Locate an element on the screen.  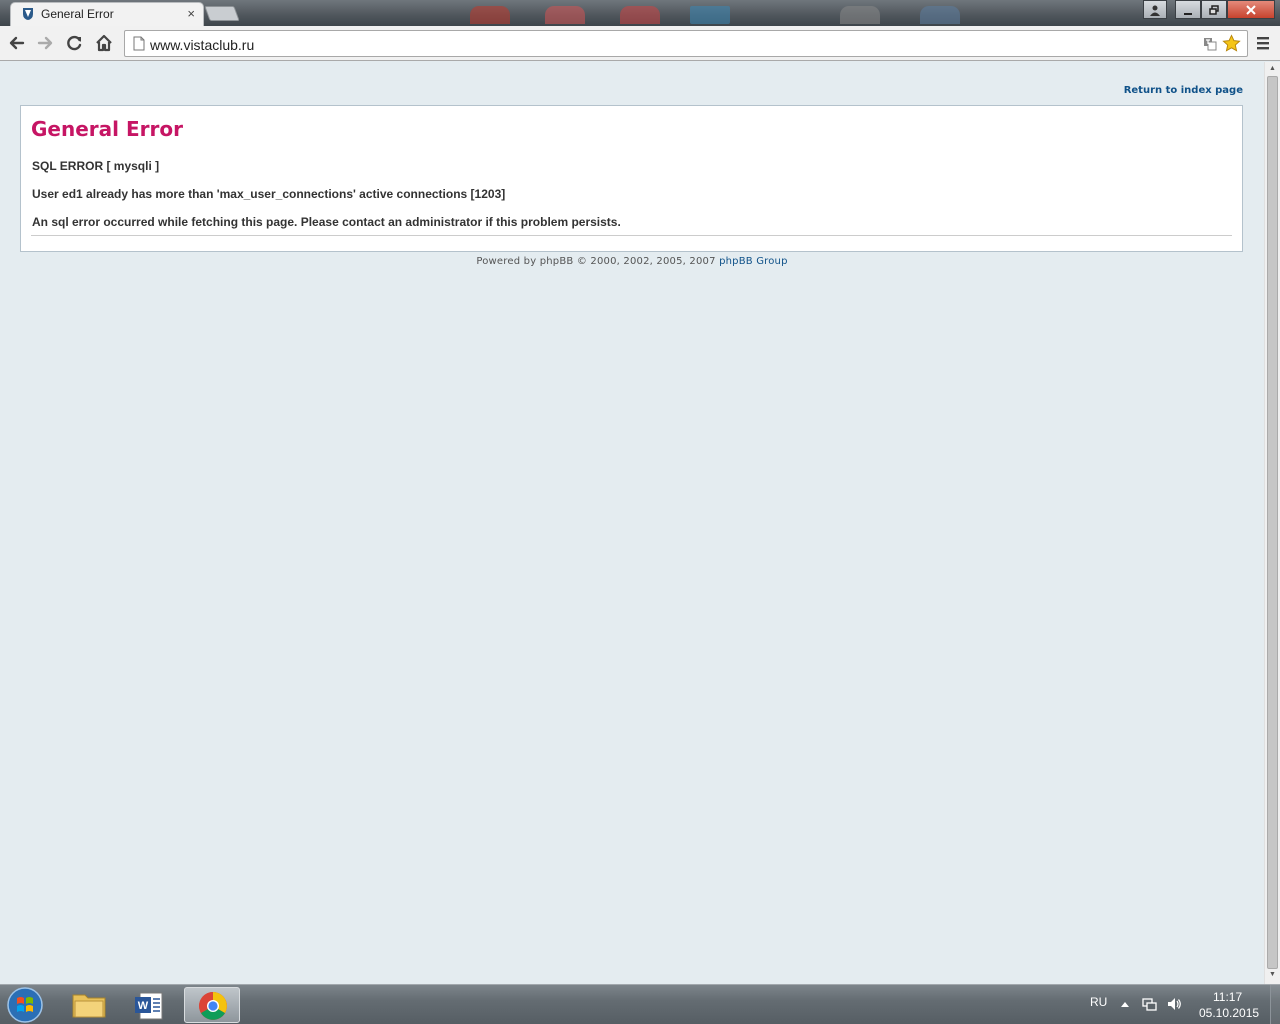
close-window-button is located at coordinates (1251, 9).